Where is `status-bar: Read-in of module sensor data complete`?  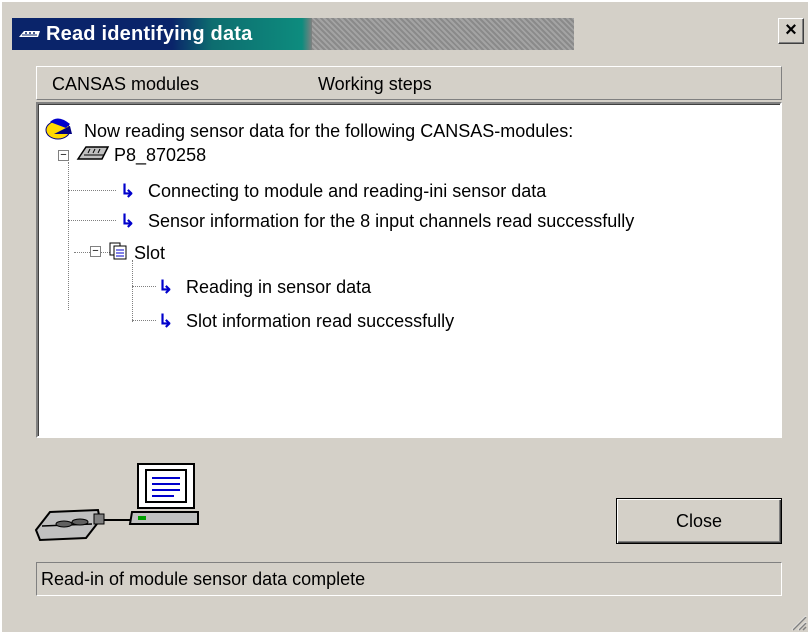 status-bar: Read-in of module sensor data complete is located at coordinates (409, 579).